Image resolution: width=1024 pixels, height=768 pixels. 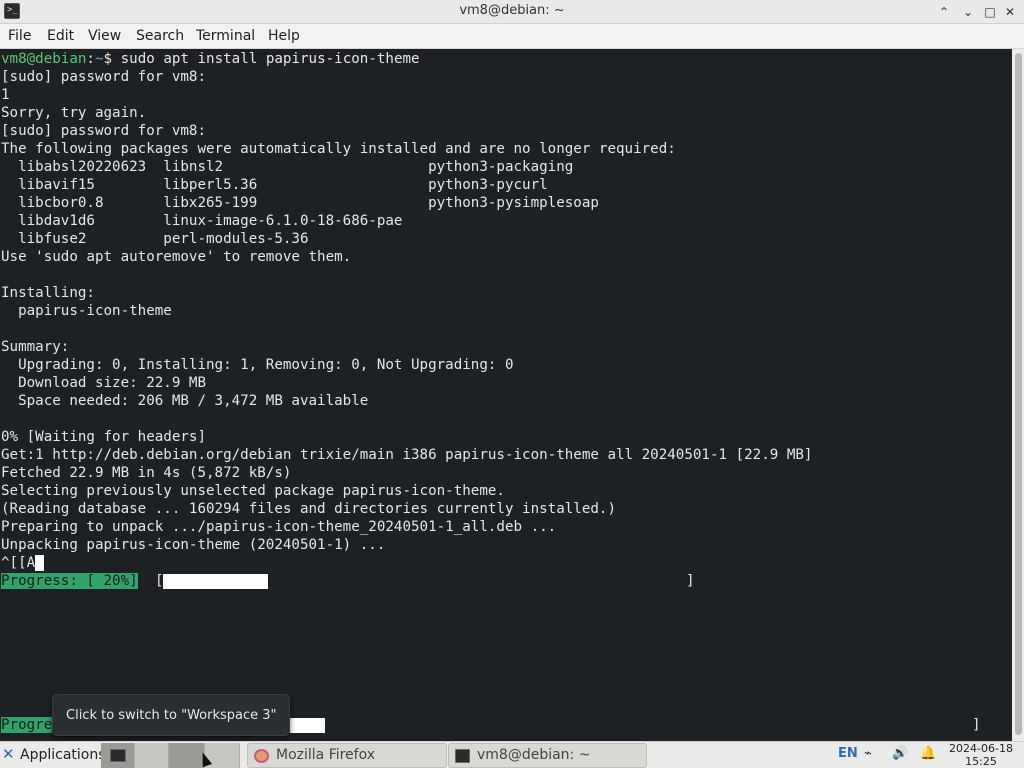 I want to click on scrollbar-thumb, so click(x=1018, y=394).